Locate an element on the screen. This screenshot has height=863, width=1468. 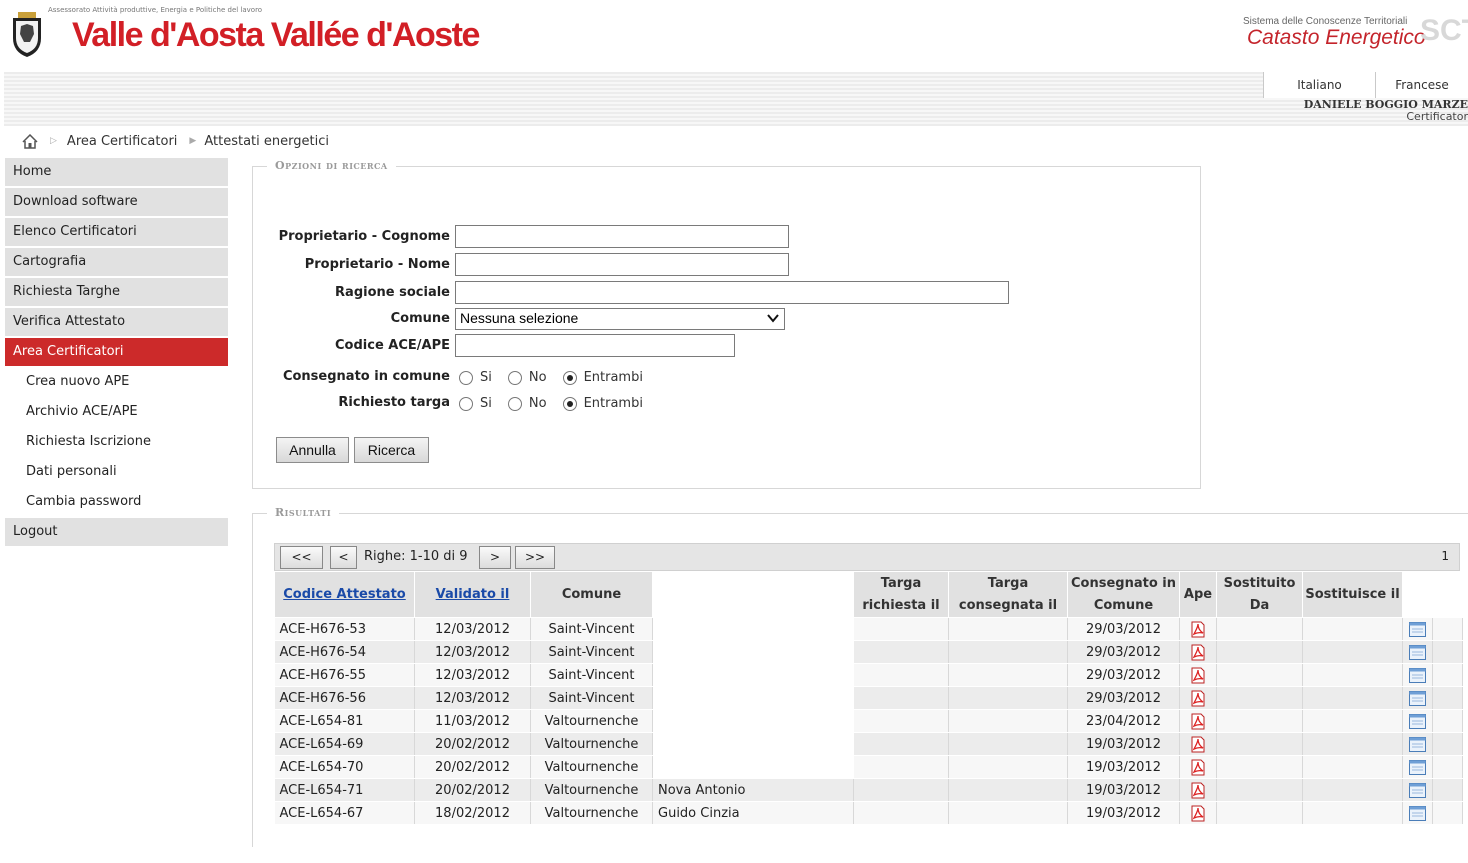
sidebar-subitem-archivio-ace-ape: Archivio ACE/APE is located at coordinates (116, 412).